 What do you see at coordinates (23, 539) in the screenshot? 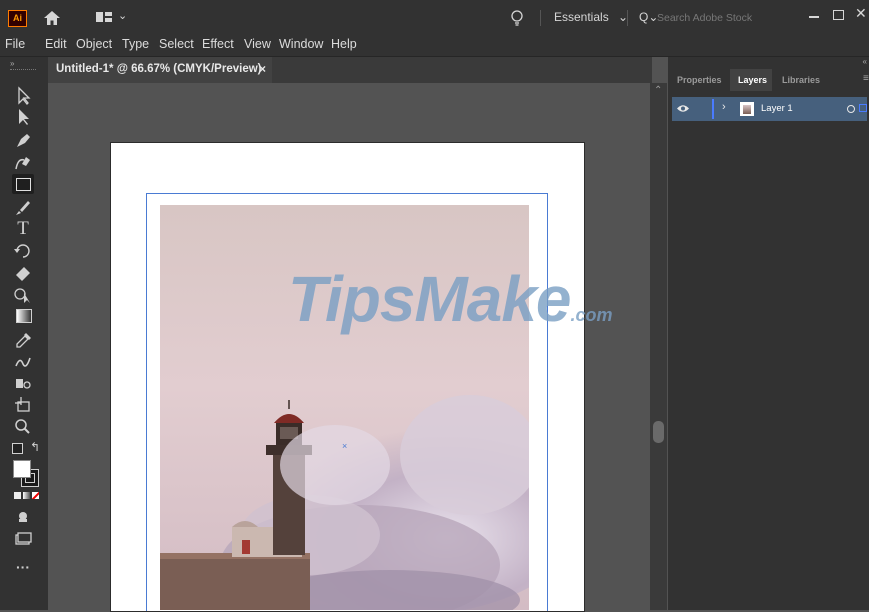
I see `screen-mode-icon` at bounding box center [23, 539].